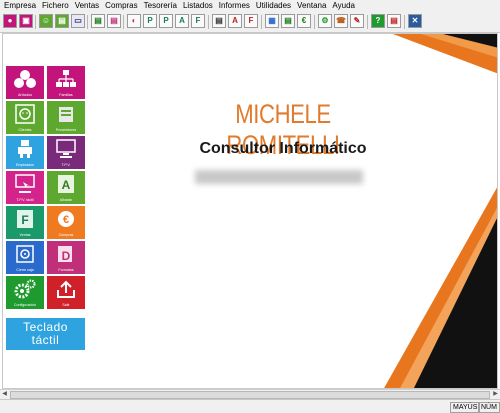 The width and height of the screenshot is (500, 413). What do you see at coordinates (66, 200) in the screenshot?
I see `tile-label: Albarán` at bounding box center [66, 200].